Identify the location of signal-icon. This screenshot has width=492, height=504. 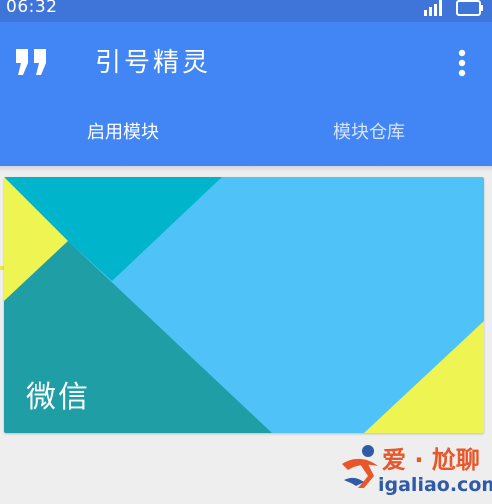
(433, 8).